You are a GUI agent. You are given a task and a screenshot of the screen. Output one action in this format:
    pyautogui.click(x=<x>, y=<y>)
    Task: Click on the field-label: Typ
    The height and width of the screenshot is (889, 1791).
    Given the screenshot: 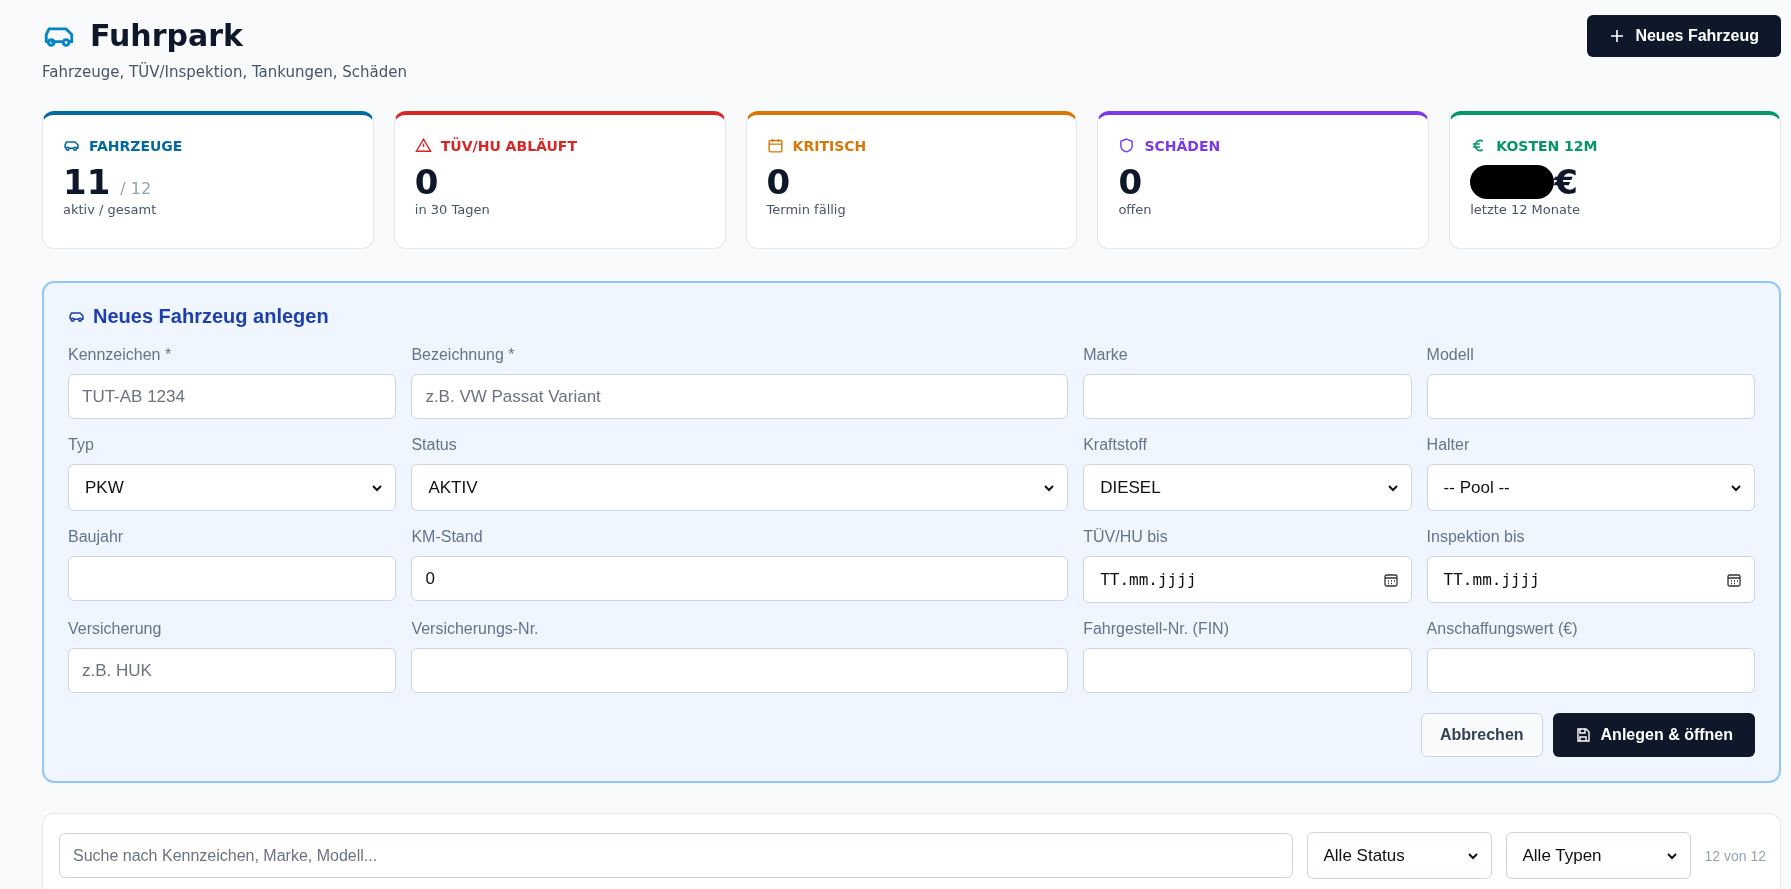 What is the action you would take?
    pyautogui.click(x=81, y=445)
    